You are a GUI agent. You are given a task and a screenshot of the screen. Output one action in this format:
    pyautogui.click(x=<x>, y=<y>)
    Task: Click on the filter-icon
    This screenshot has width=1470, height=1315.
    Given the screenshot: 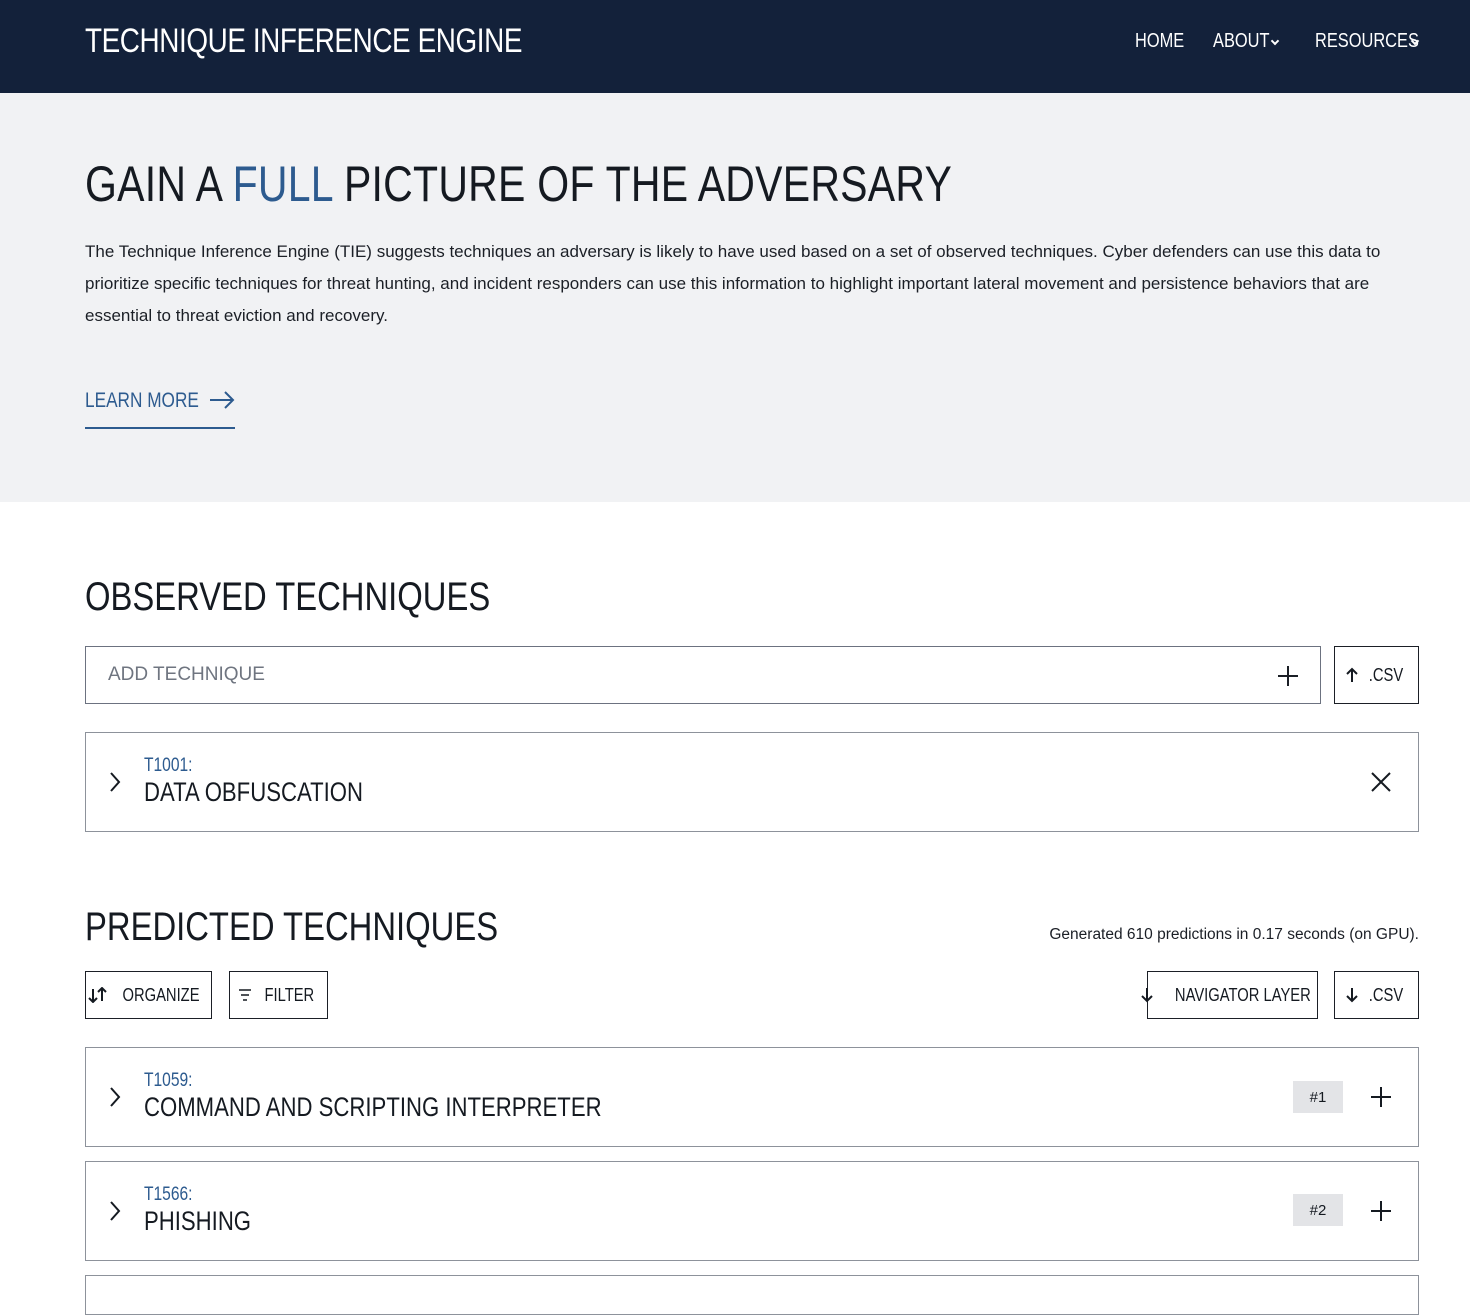 What is the action you would take?
    pyautogui.click(x=245, y=995)
    